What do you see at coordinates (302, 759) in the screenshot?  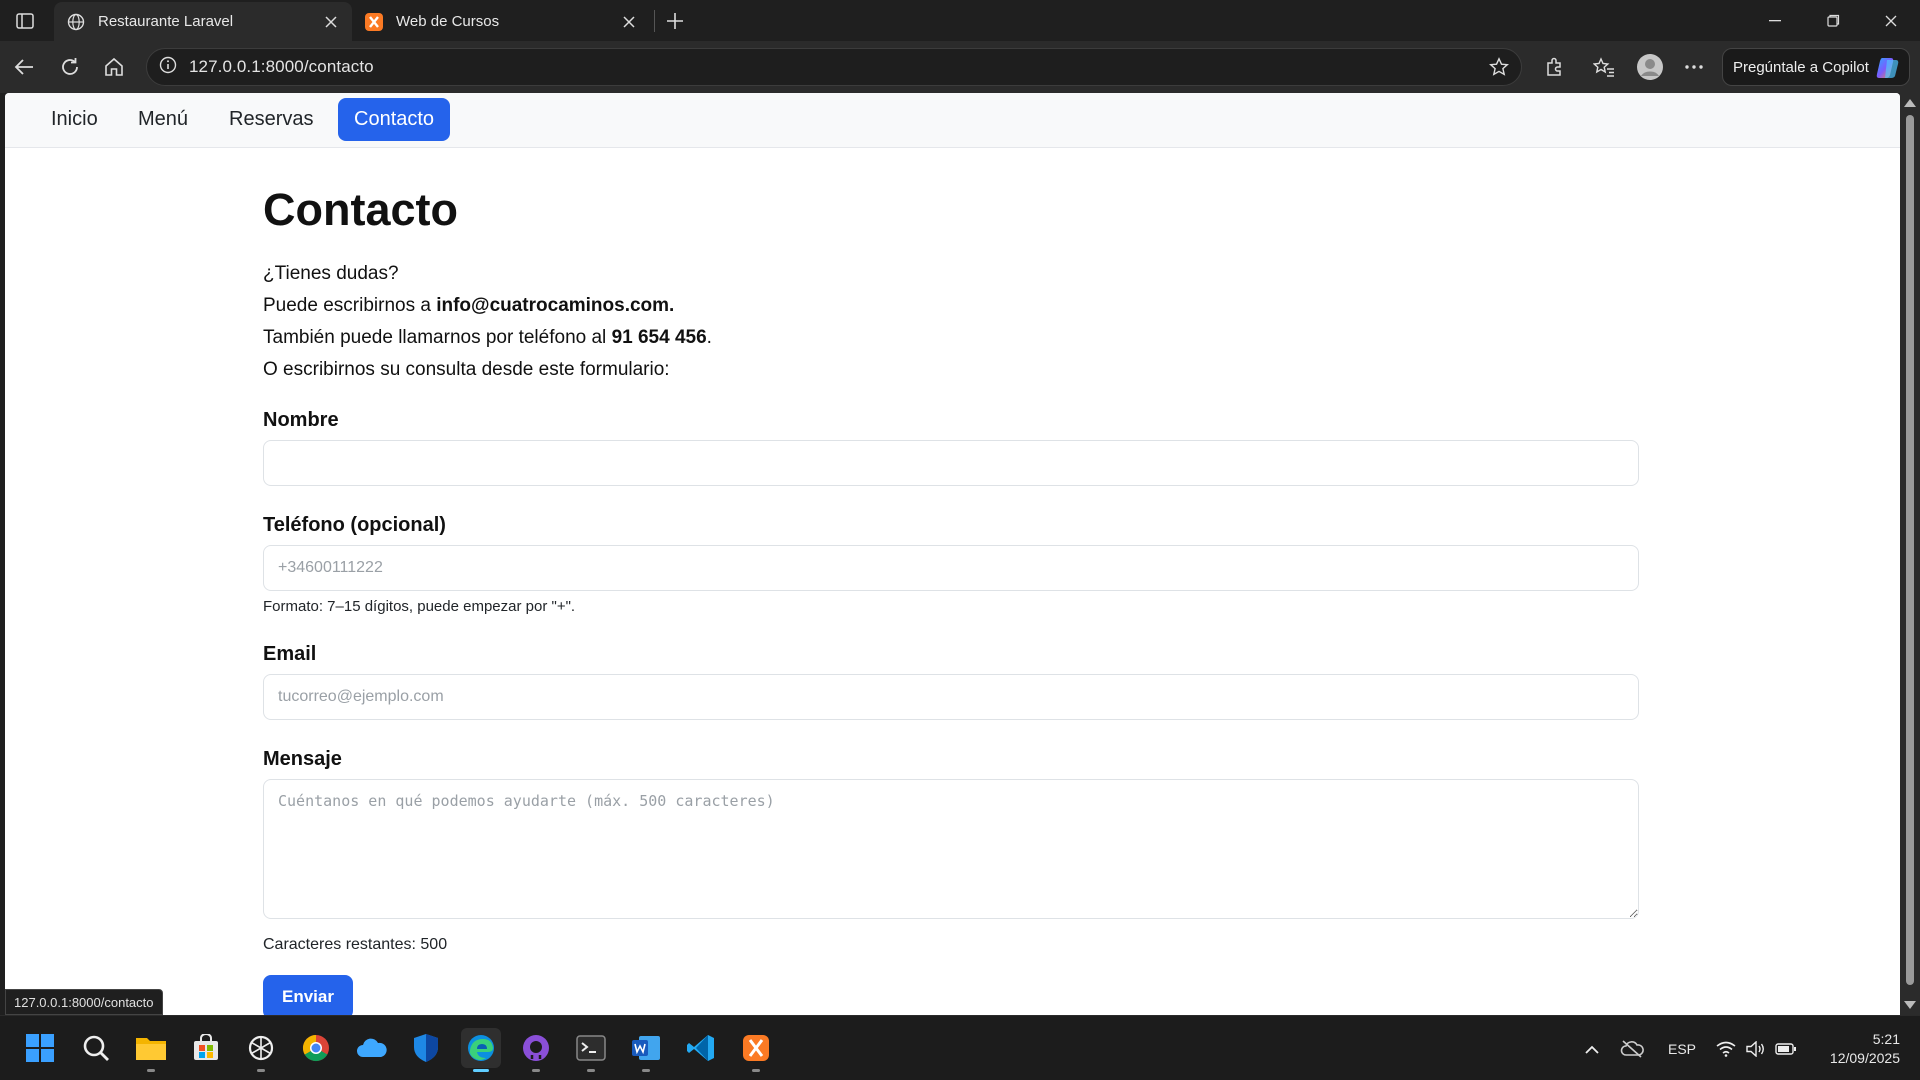 I see `message-label: Mensaje` at bounding box center [302, 759].